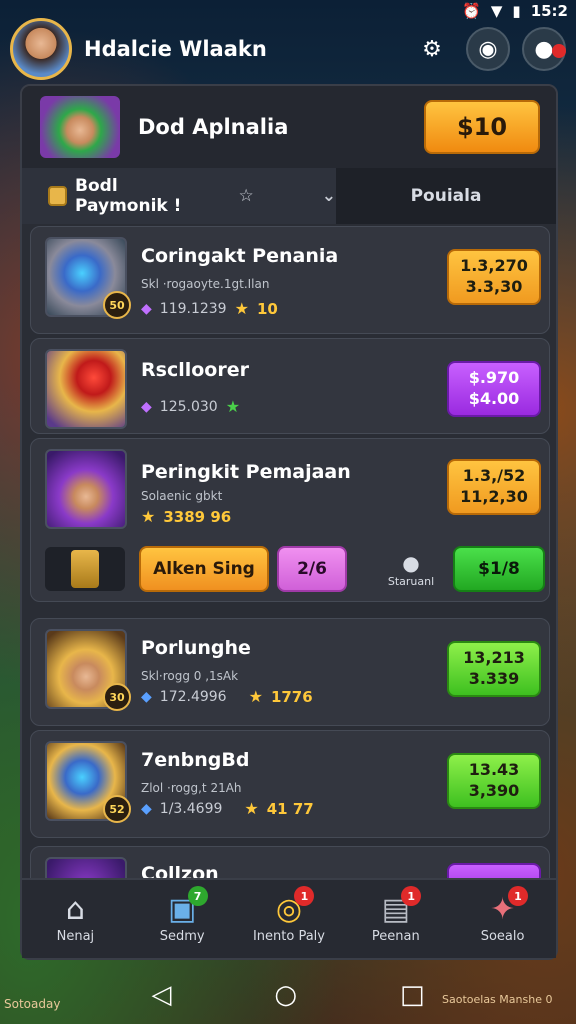 The width and height of the screenshot is (576, 1024). I want to click on chevron-down-icon: ⌄, so click(329, 196).